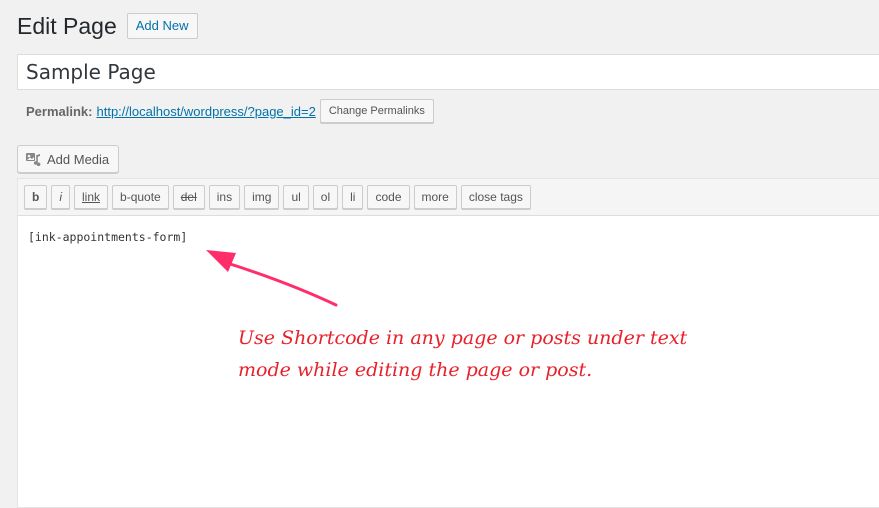  I want to click on page-title: Edit Page, so click(67, 26).